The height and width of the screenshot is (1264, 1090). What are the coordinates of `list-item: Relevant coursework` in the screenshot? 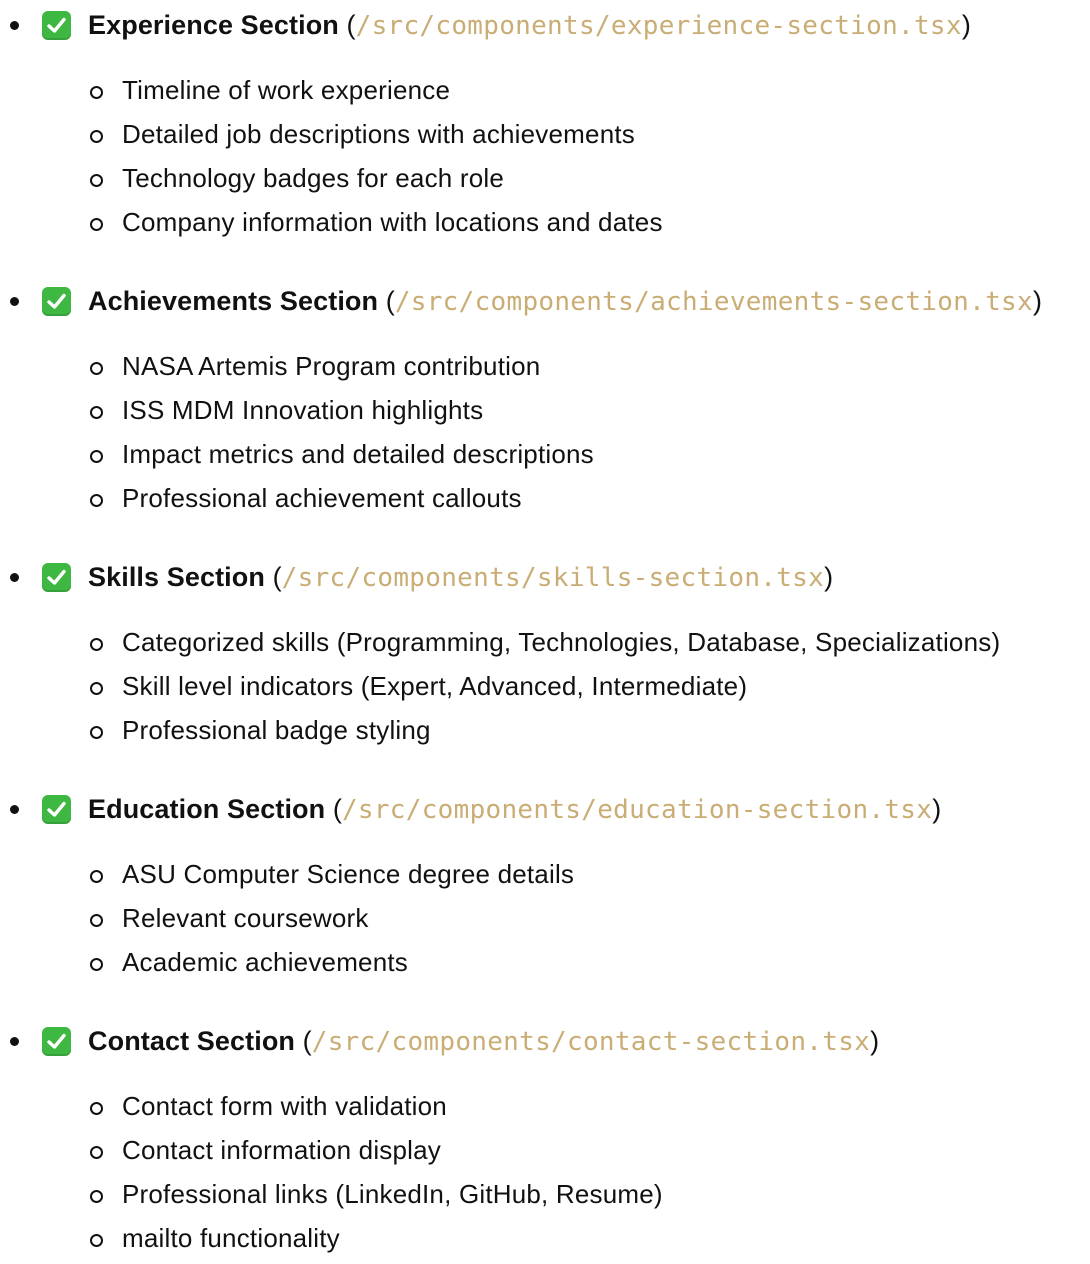 It's located at (545, 922).